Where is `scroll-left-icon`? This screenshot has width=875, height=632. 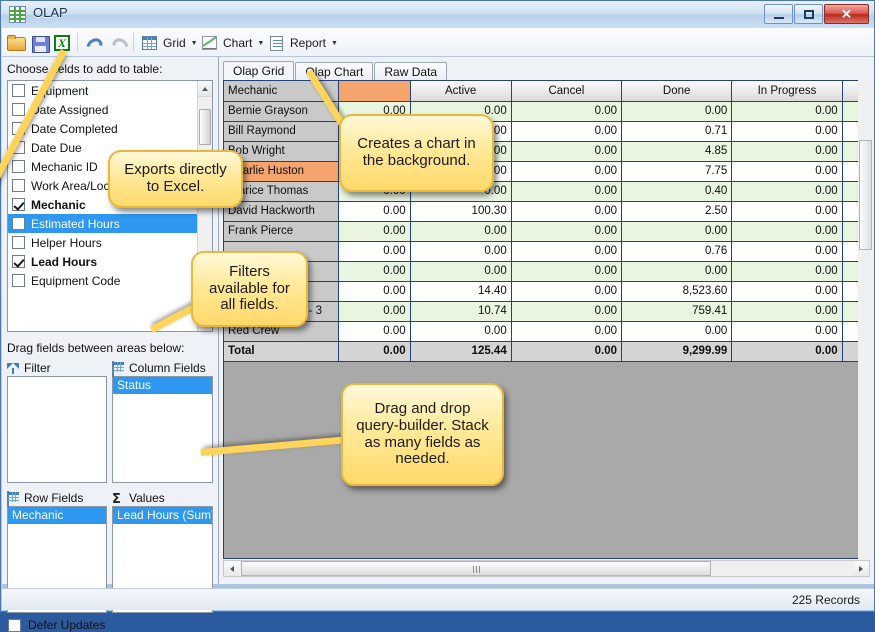 scroll-left-icon is located at coordinates (232, 568).